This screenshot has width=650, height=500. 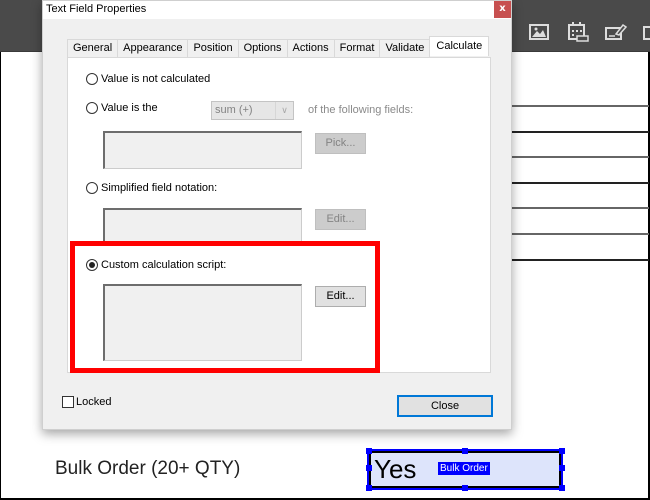 What do you see at coordinates (156, 79) in the screenshot?
I see `radio-label: Value is not calculated` at bounding box center [156, 79].